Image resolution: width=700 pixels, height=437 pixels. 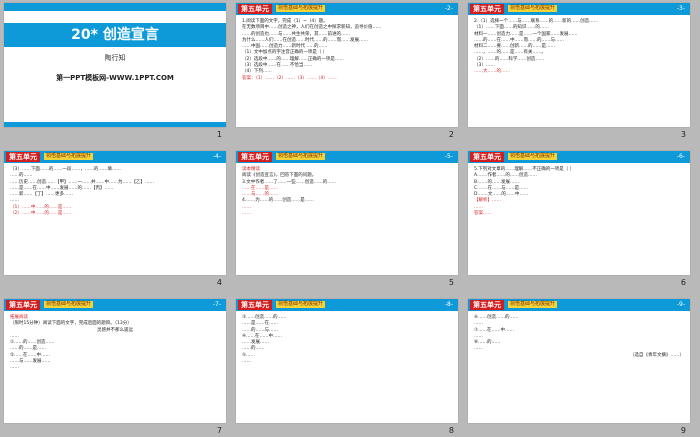 I want to click on page-label: -7-, so click(x=216, y=304).